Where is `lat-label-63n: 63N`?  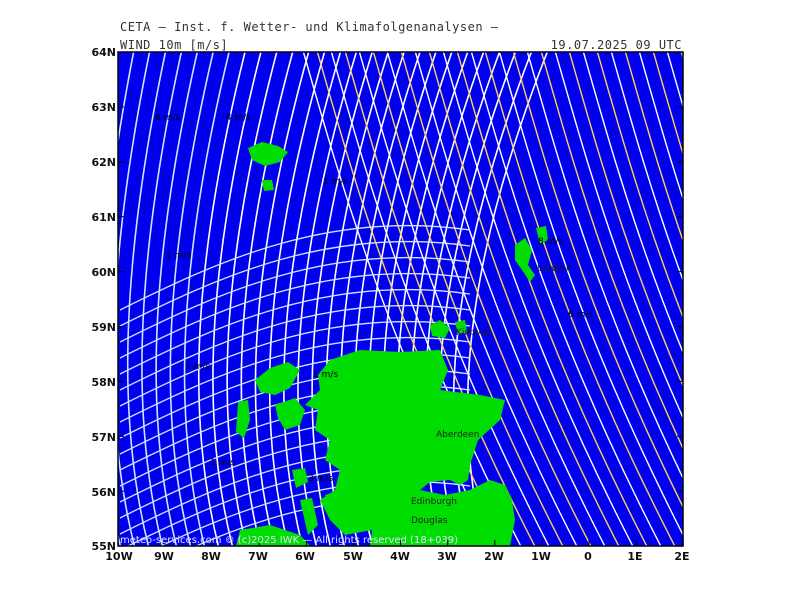
lat-label-63n: 63N is located at coordinates (103, 107).